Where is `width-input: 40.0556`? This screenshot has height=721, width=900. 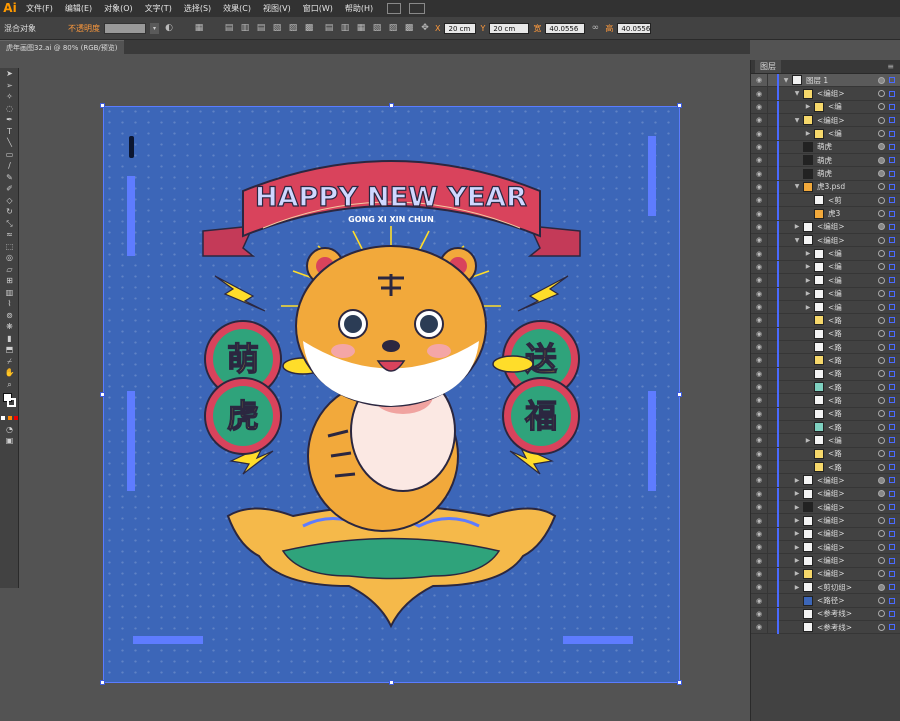
width-input: 40.0556 is located at coordinates (565, 28).